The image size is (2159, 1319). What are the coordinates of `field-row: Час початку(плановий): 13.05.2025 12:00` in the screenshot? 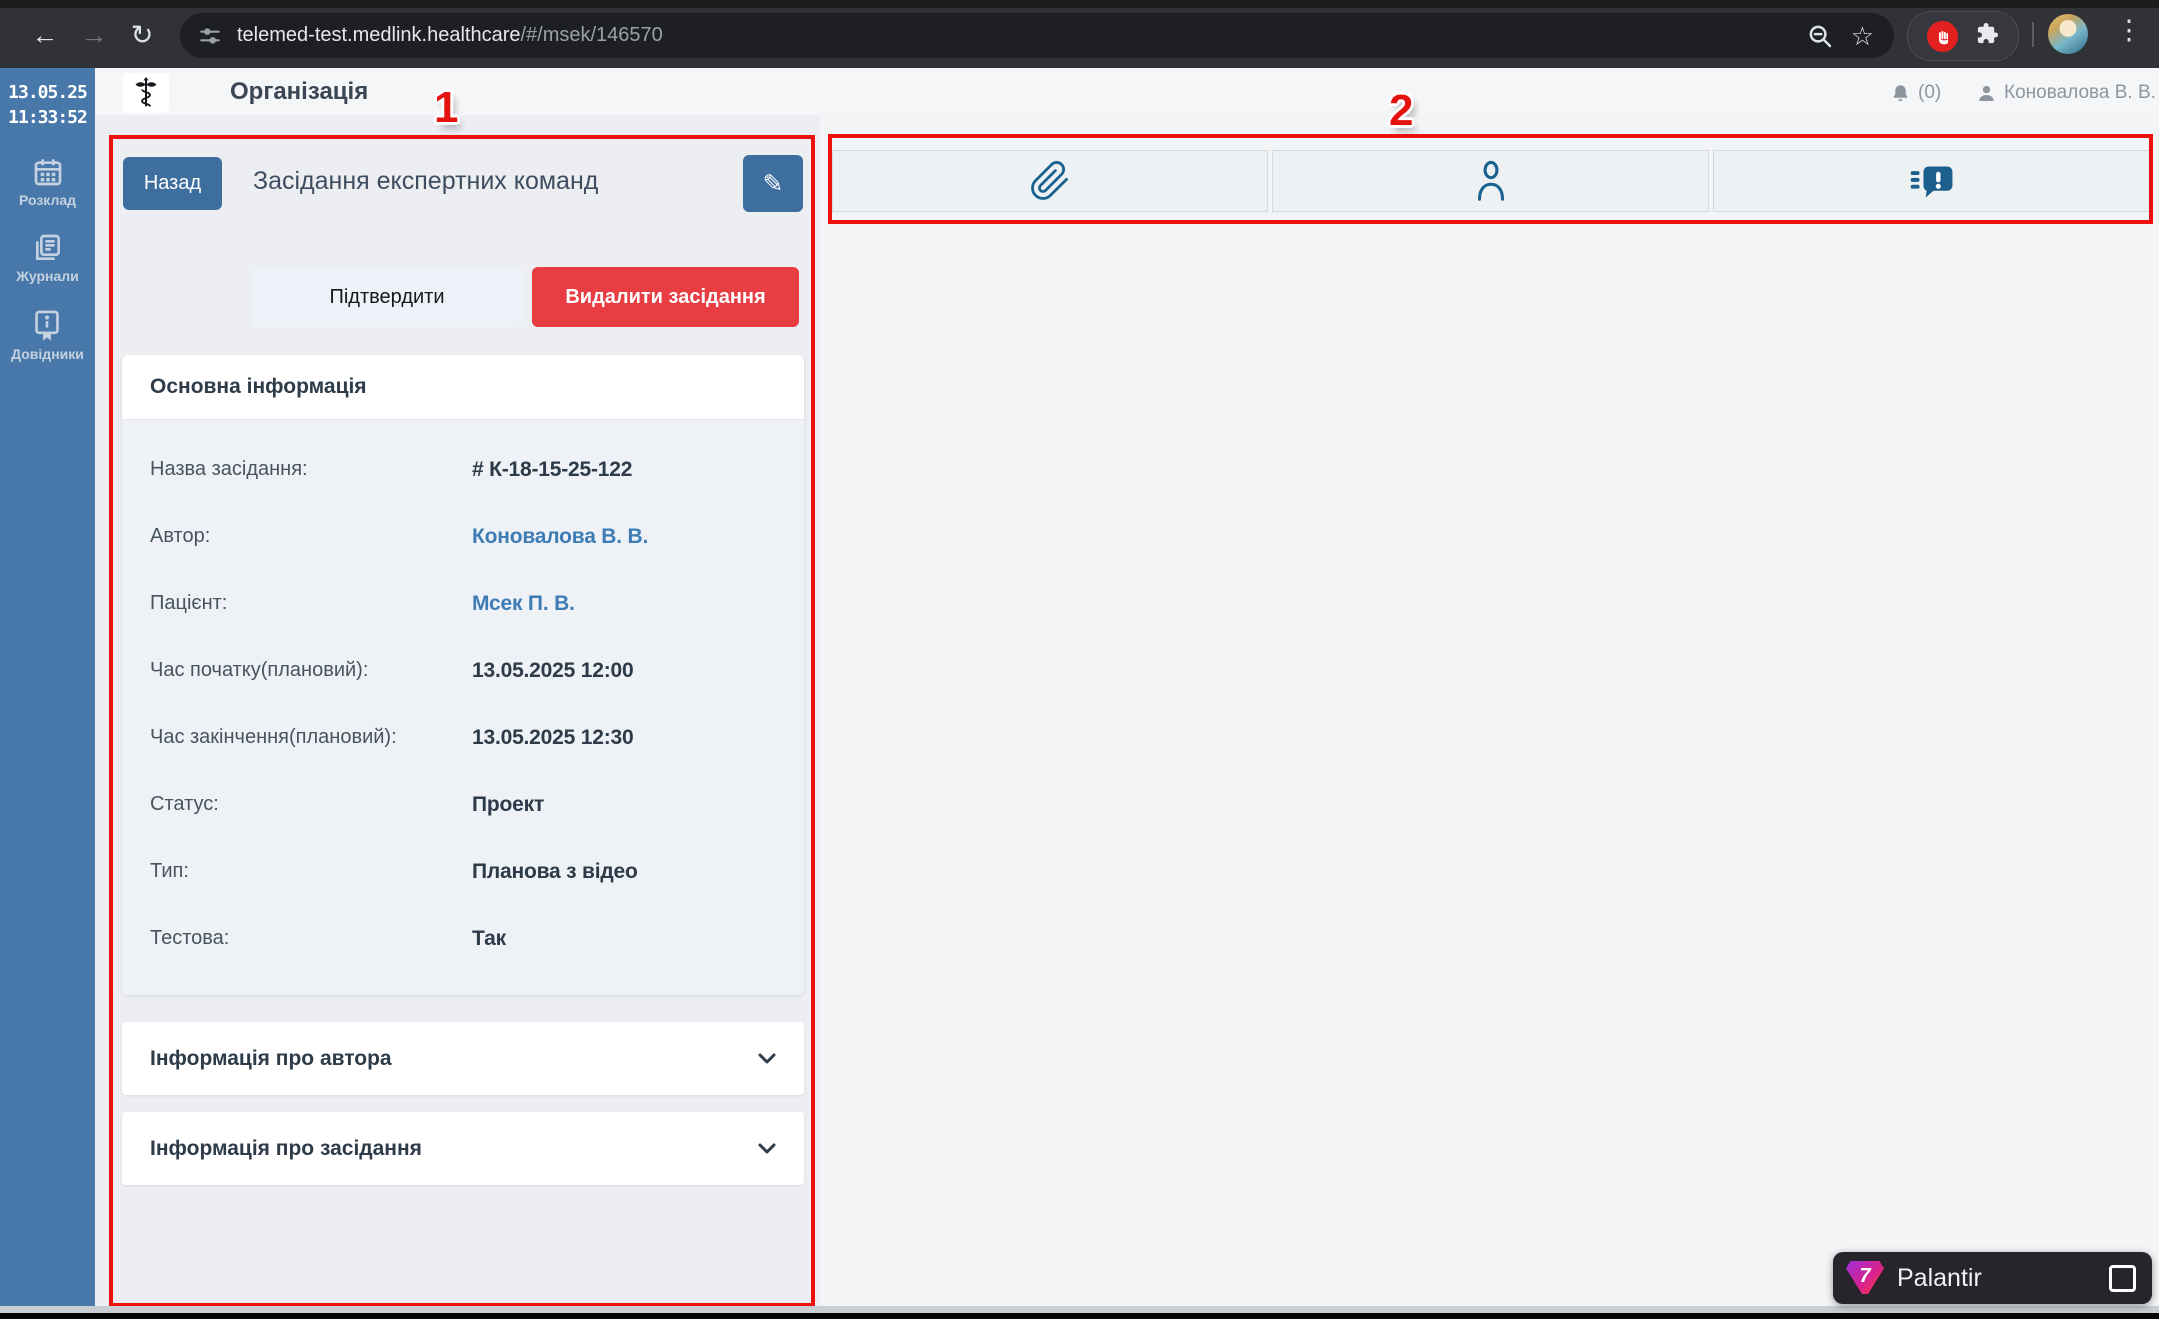 It's located at (463, 670).